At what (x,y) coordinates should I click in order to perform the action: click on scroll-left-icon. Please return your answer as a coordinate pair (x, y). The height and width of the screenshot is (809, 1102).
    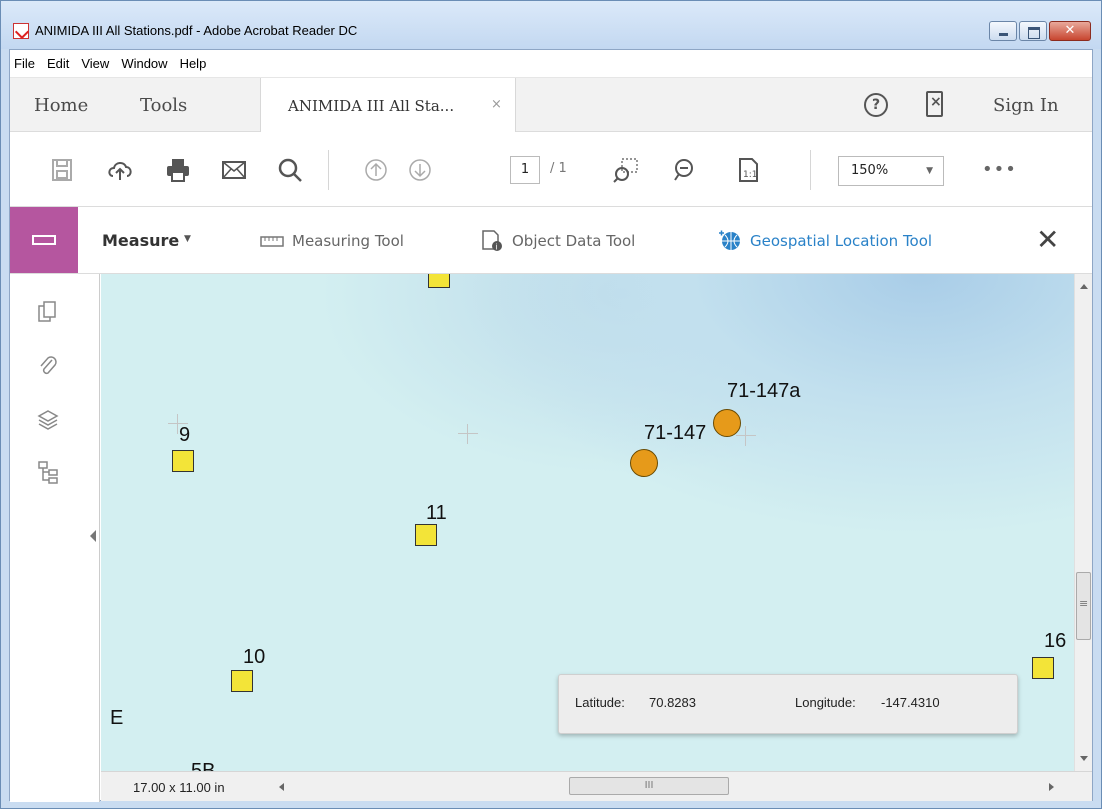
    Looking at the image, I should click on (281, 787).